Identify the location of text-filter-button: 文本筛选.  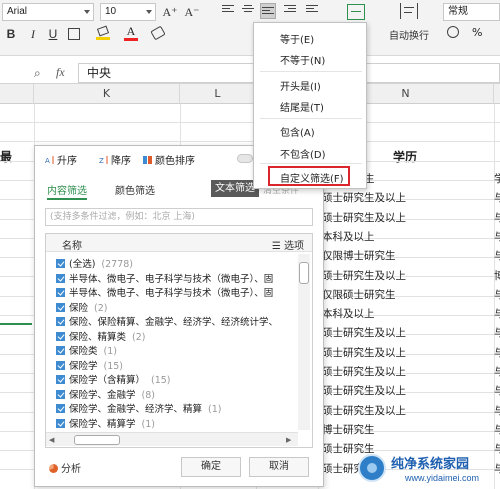
(235, 188).